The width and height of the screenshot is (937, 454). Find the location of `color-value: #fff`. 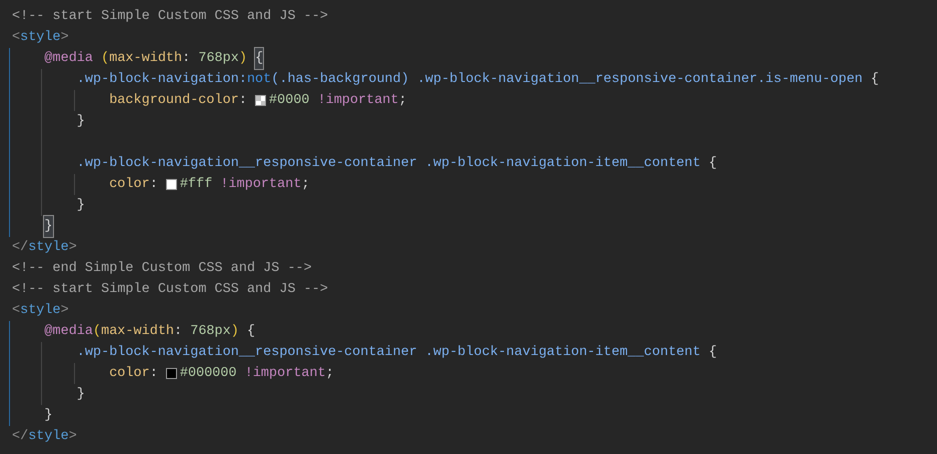

color-value: #fff is located at coordinates (197, 185).